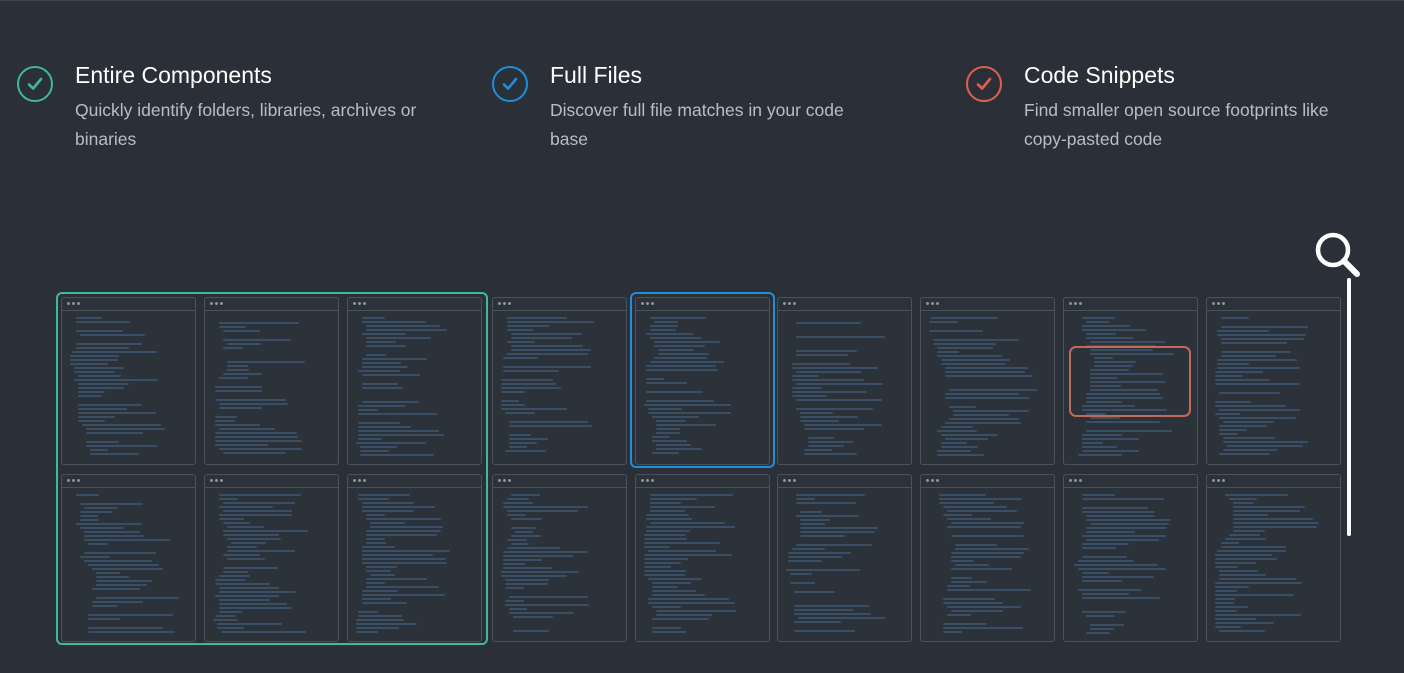 Image resolution: width=1404 pixels, height=673 pixels. Describe the element at coordinates (702, 380) in the screenshot. I see `file-highlight` at that location.